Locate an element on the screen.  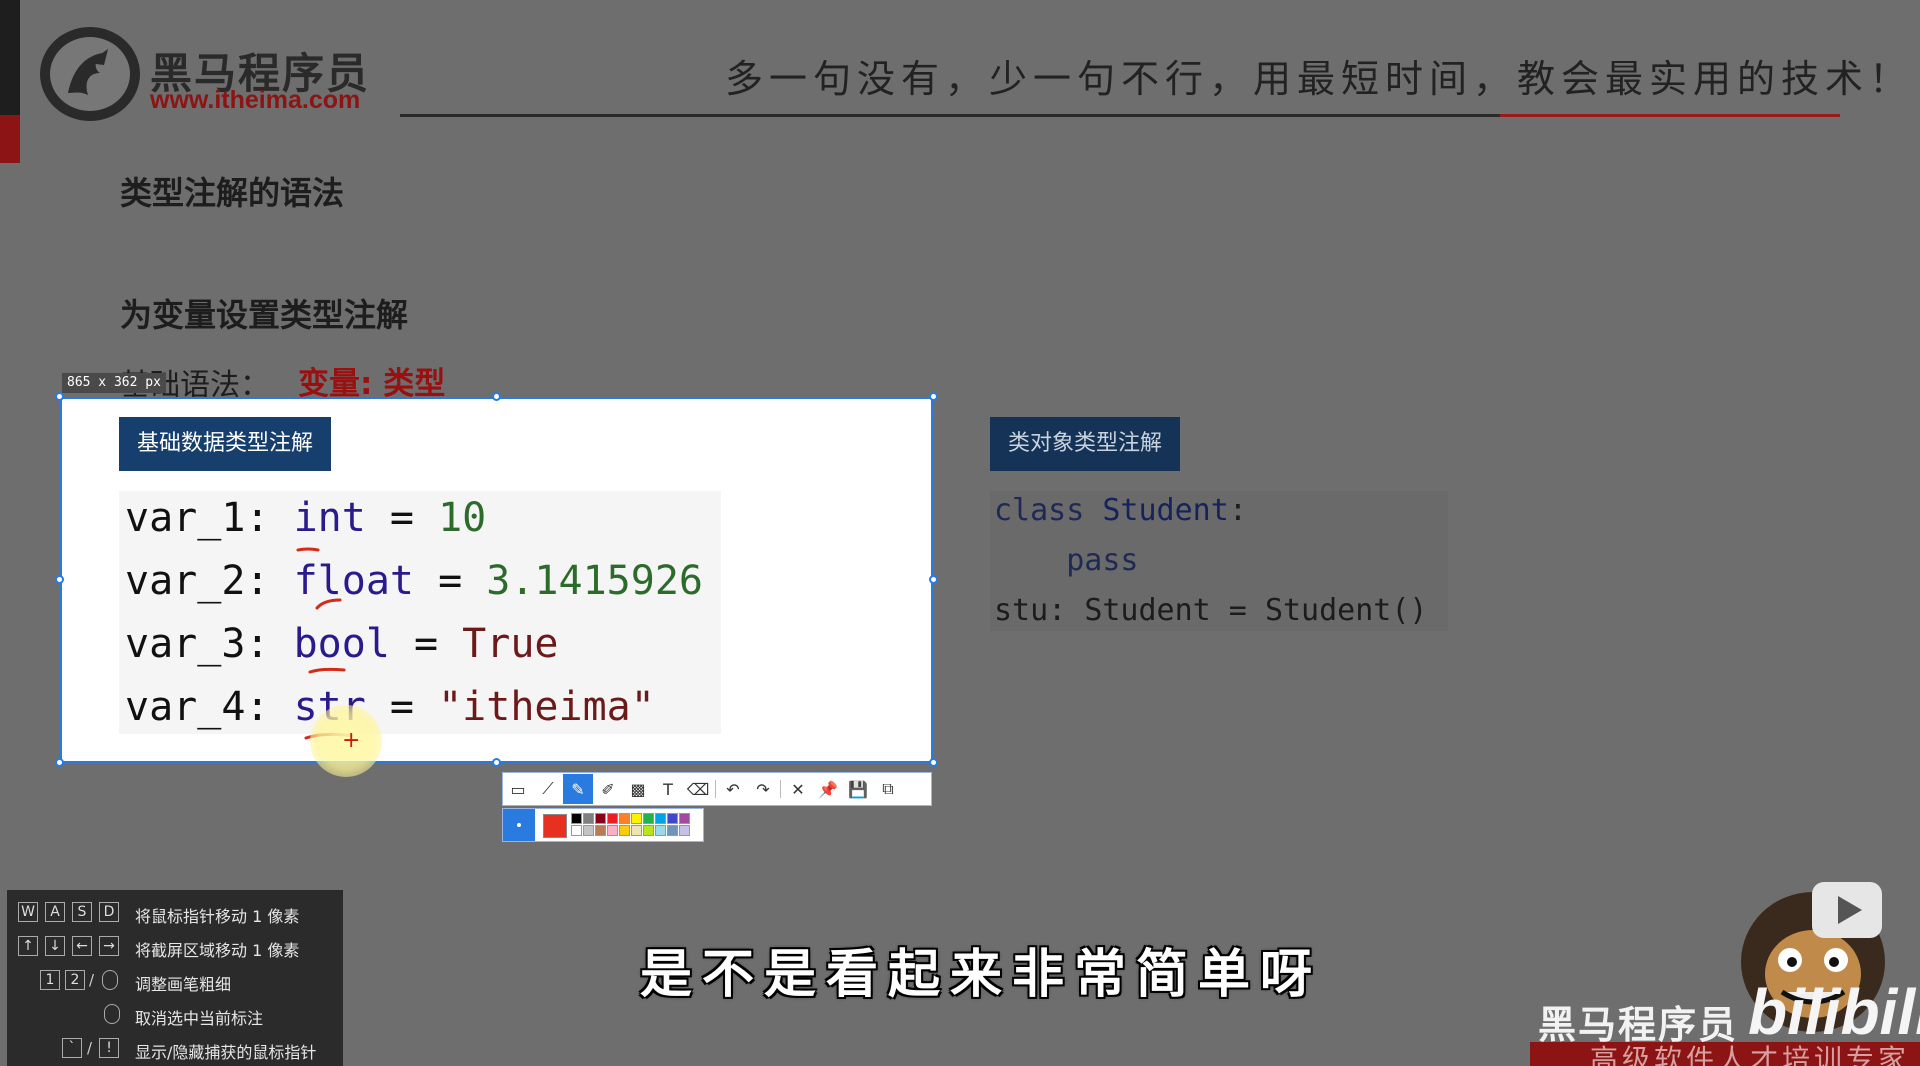
code-ctor: Student() is located at coordinates (1346, 610).